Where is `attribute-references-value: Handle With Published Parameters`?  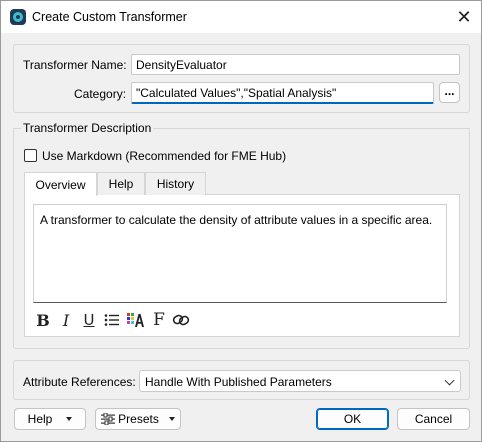 attribute-references-value: Handle With Published Parameters is located at coordinates (238, 382).